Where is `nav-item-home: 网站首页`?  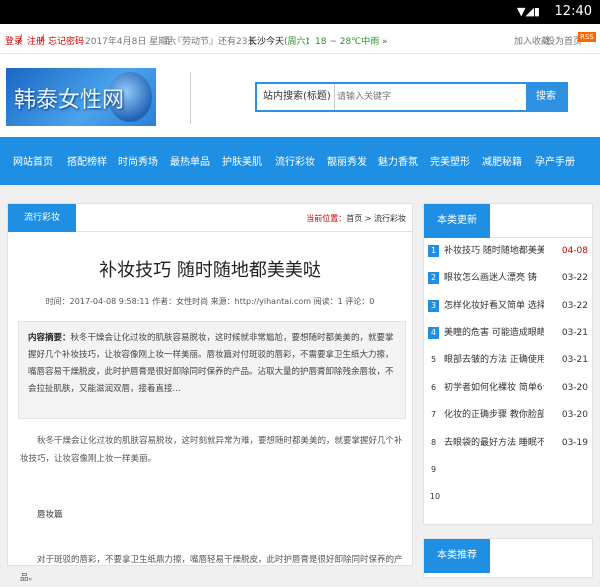
nav-item-home: 网站首页 is located at coordinates (33, 160).